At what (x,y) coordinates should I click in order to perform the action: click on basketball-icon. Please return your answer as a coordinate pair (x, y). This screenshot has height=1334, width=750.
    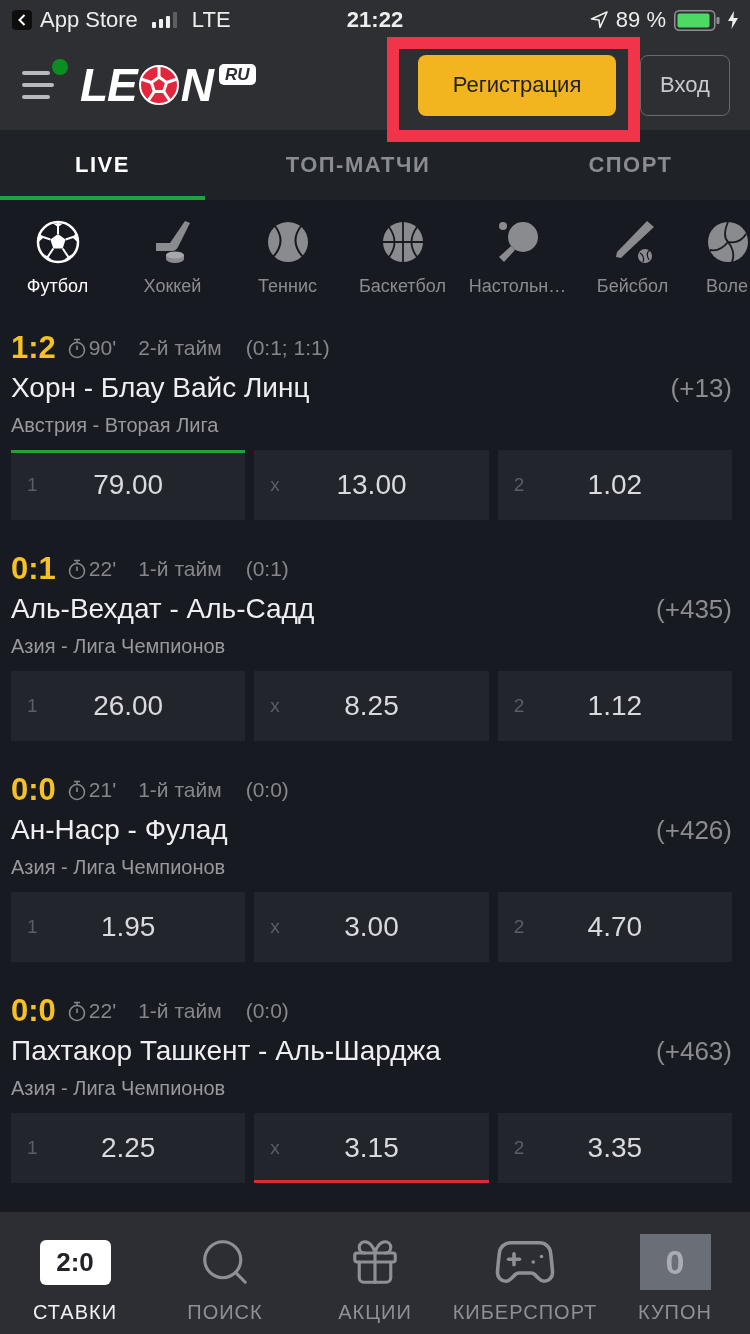
    Looking at the image, I should click on (402, 242).